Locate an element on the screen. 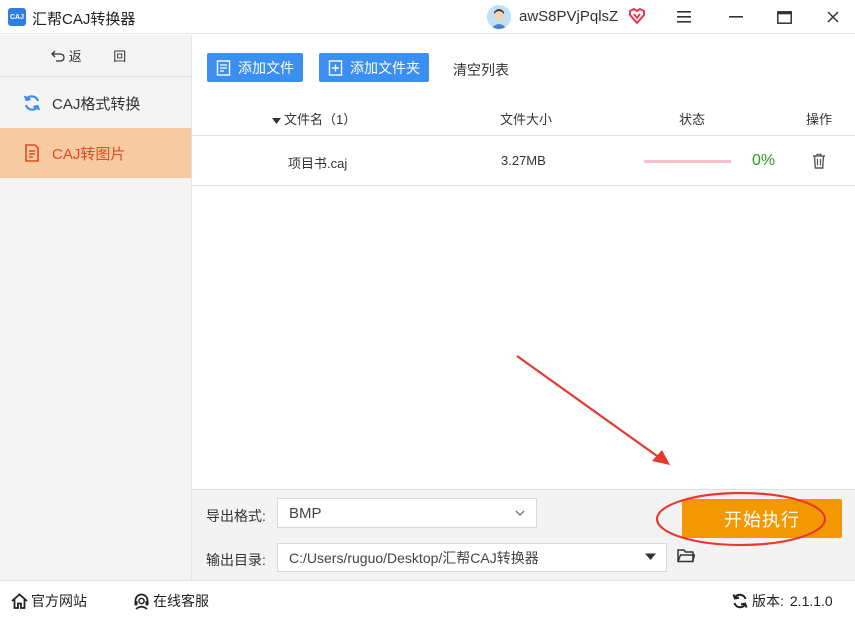  customer-service-link: 在线客服 is located at coordinates (171, 601).